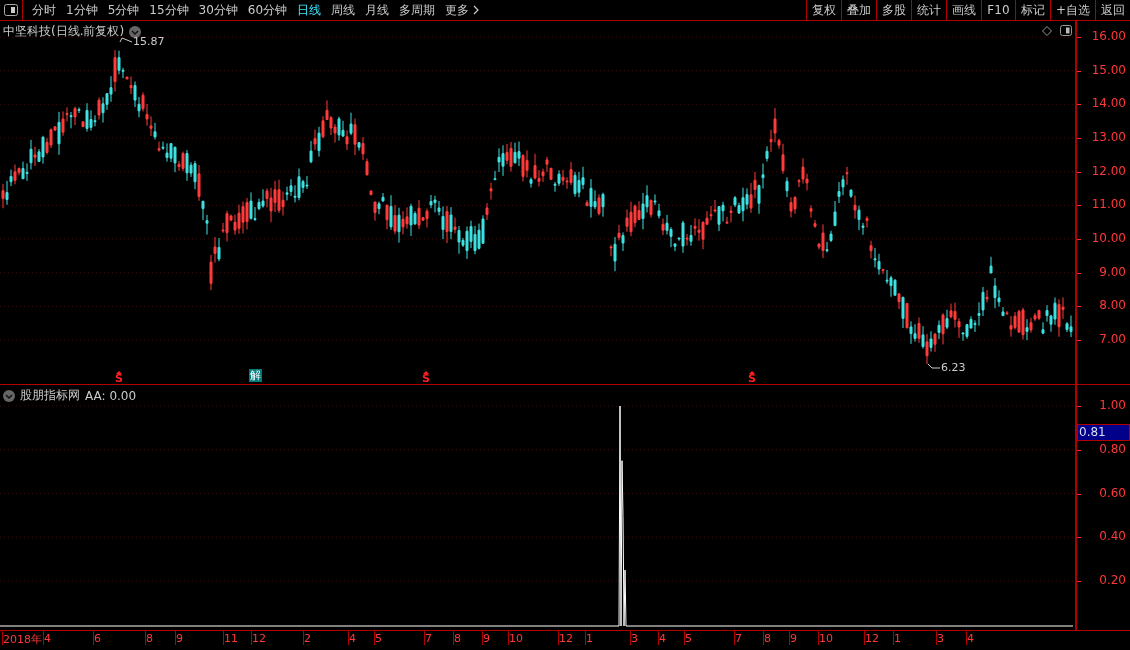  Describe the element at coordinates (1108, 238) in the screenshot. I see `price-axis-label: 10.00` at that location.